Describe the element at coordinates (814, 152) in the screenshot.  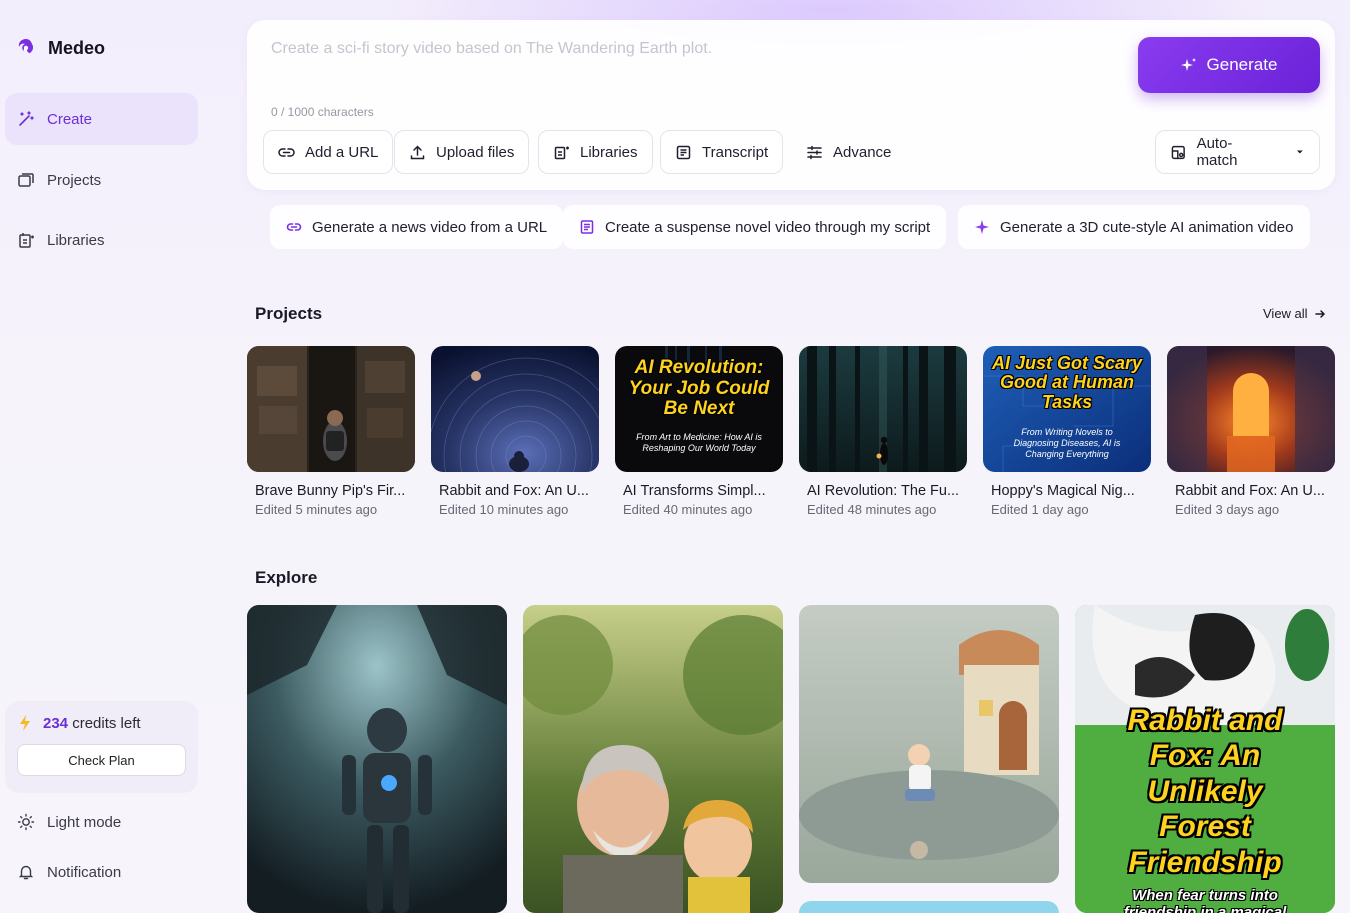
I see `sliders-icon` at that location.